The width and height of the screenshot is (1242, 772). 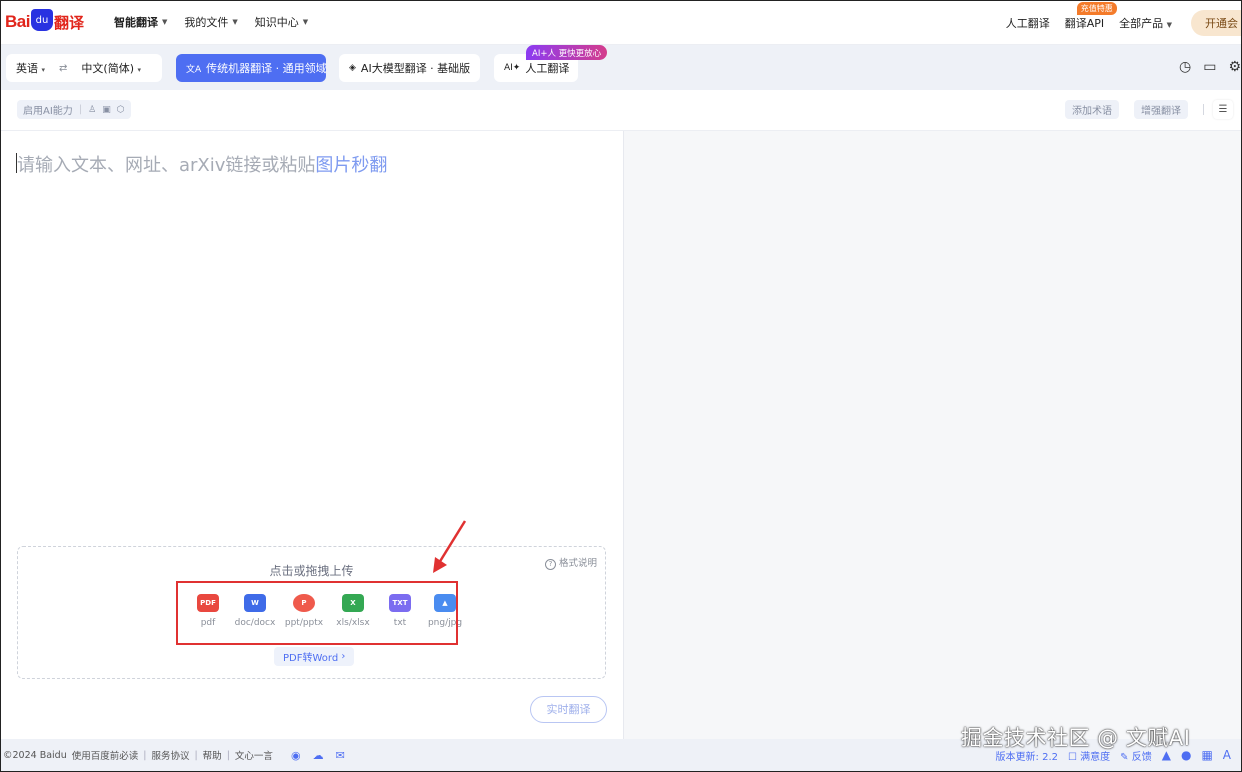 I want to click on placeholder-text: 请输入文本、网址、arXiv链接或粘贴, so click(x=166, y=165).